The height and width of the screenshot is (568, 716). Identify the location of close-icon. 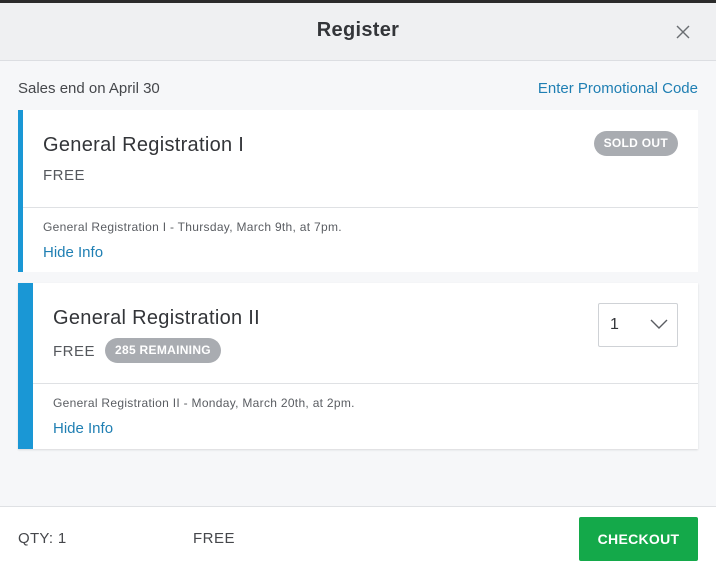
(683, 32).